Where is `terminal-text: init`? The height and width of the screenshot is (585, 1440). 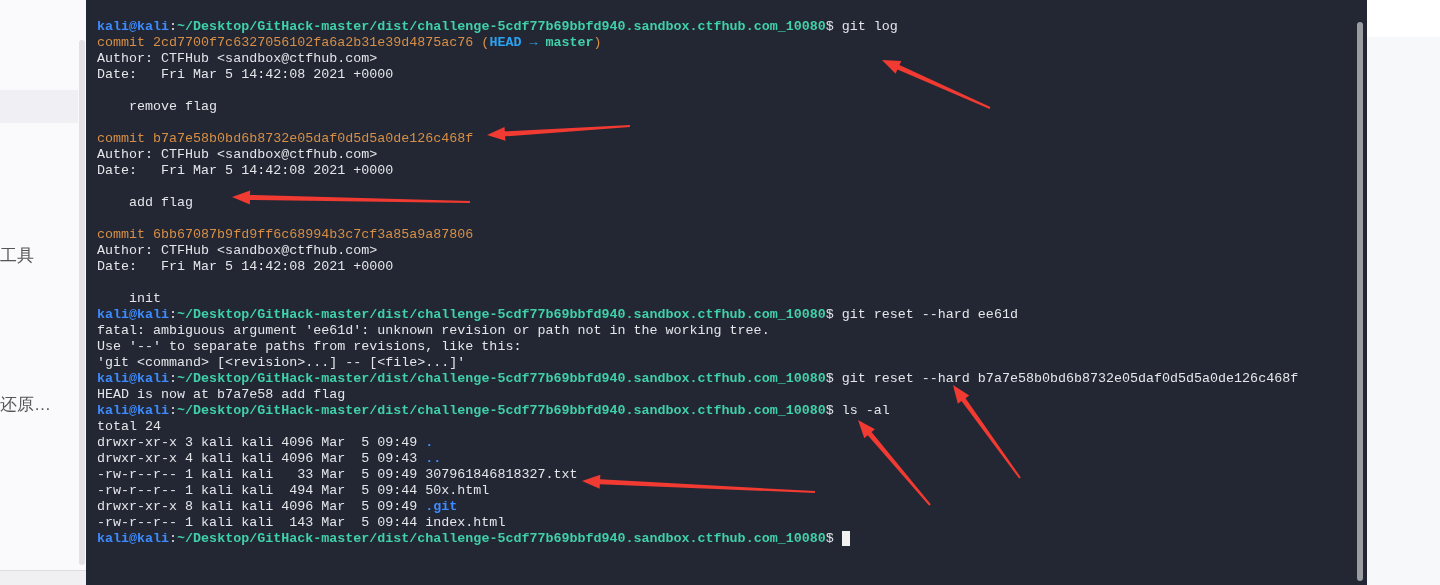 terminal-text: init is located at coordinates (145, 299).